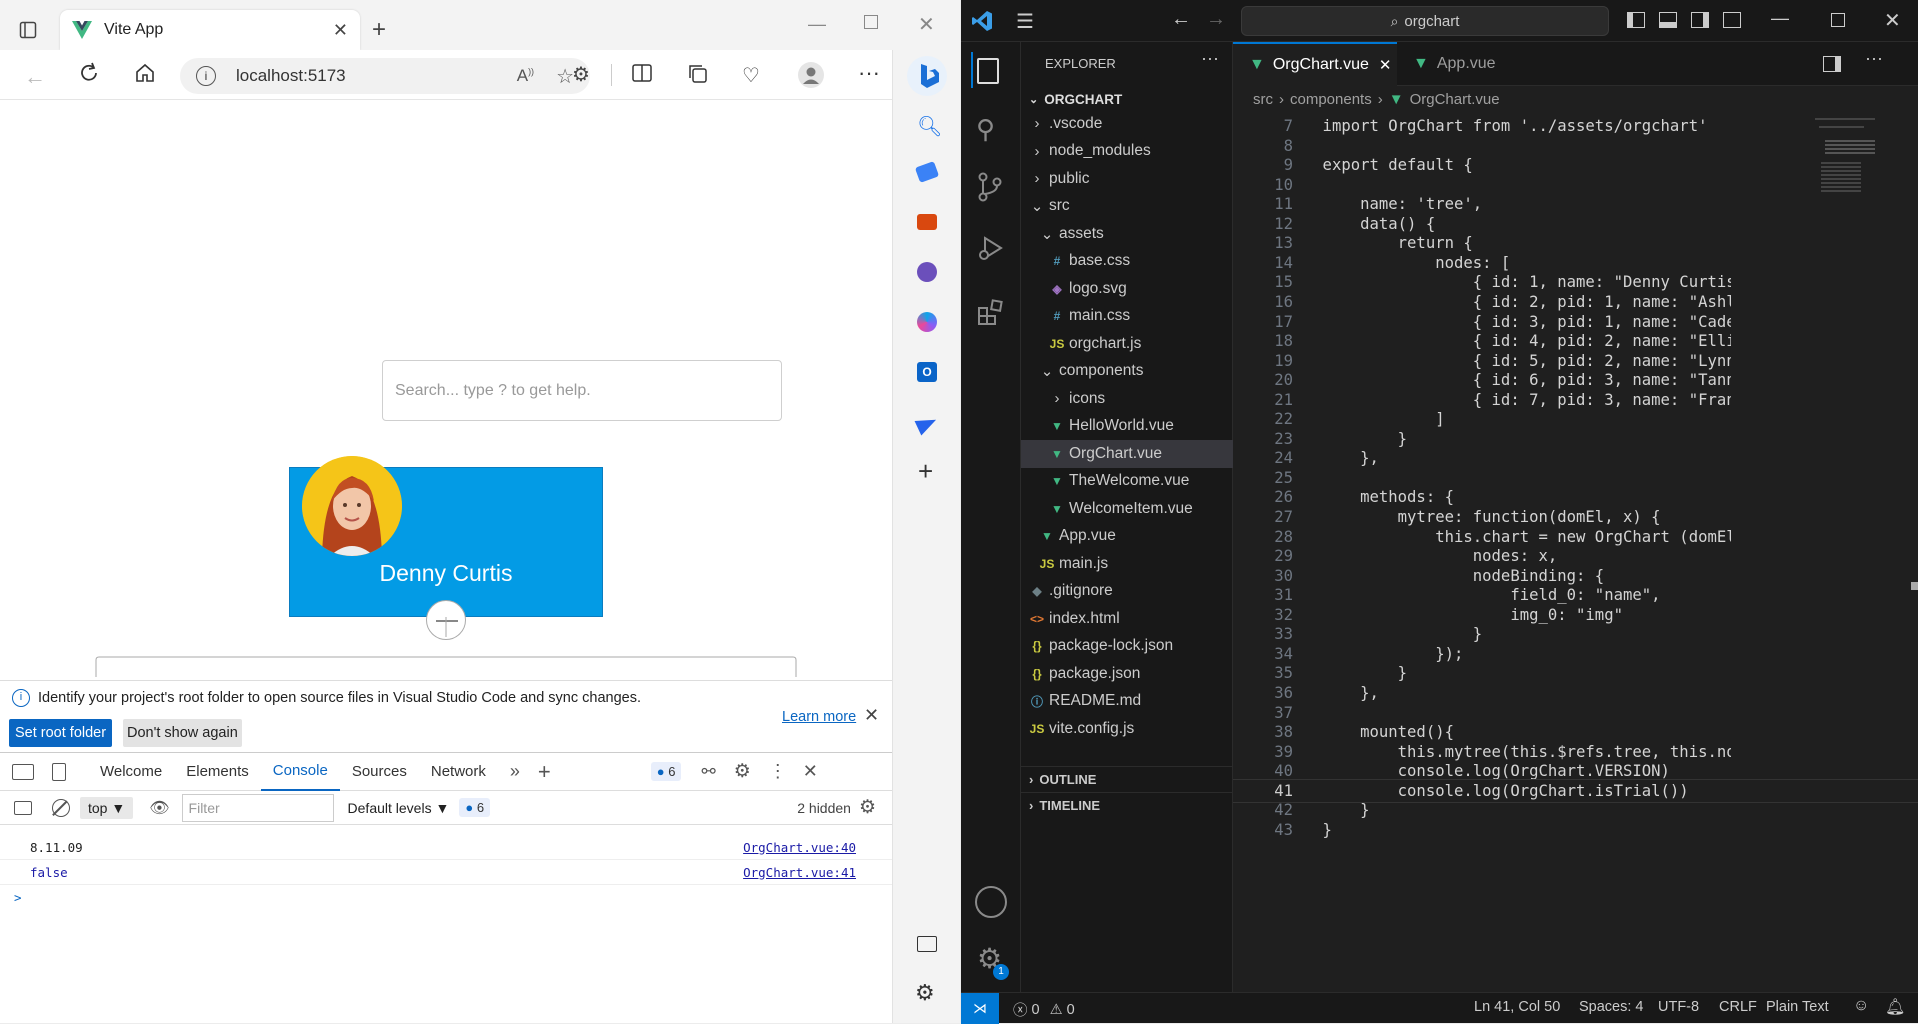 The width and height of the screenshot is (1918, 1024). I want to click on command-center: ⌕ orgchart, so click(1425, 21).